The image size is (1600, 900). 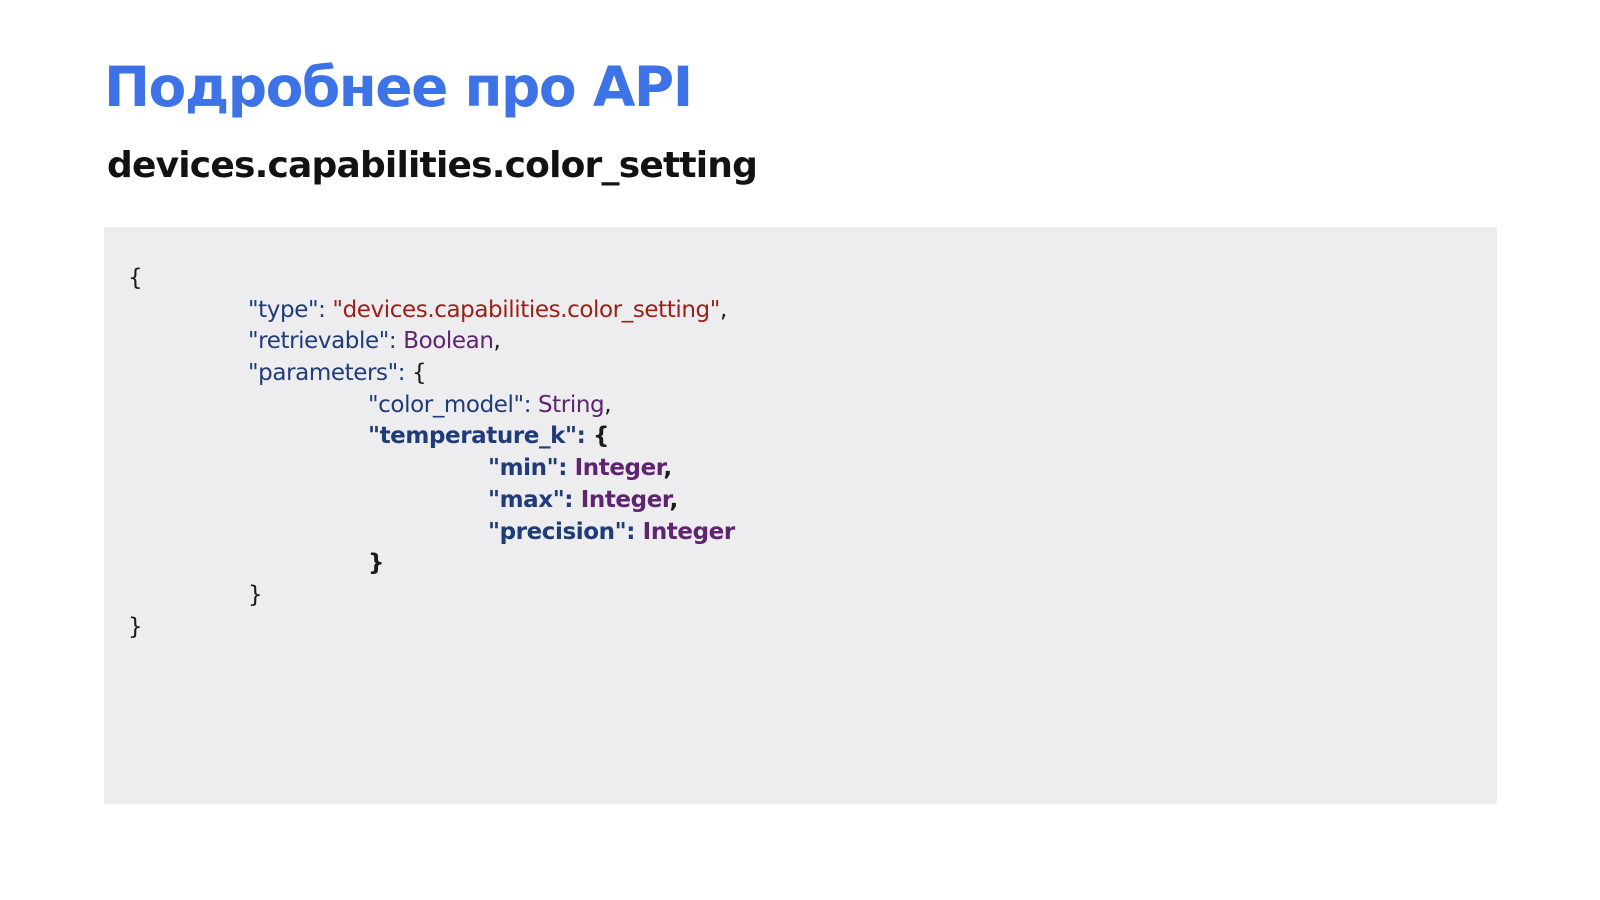 What do you see at coordinates (325, 309) in the screenshot?
I see `type-colon: :` at bounding box center [325, 309].